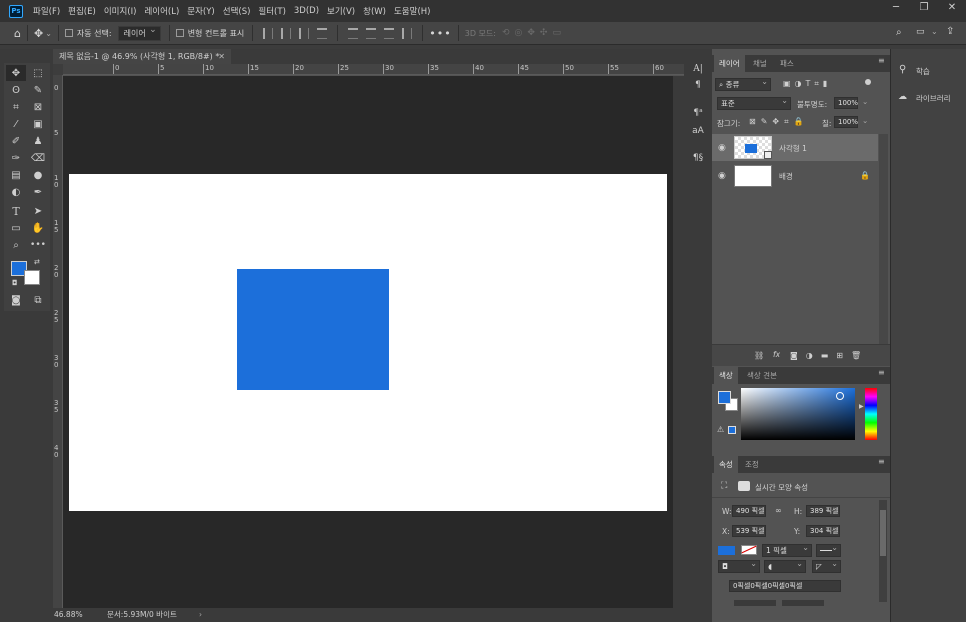 The height and width of the screenshot is (622, 966). I want to click on more-tools-icon: •••, so click(38, 245).